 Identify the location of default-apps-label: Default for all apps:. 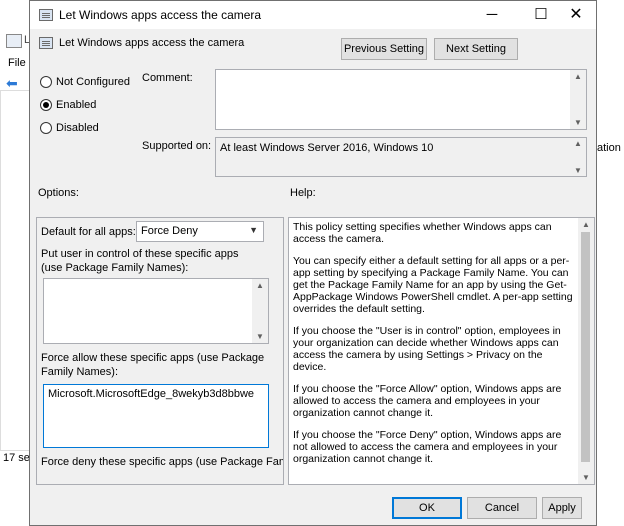
(88, 232).